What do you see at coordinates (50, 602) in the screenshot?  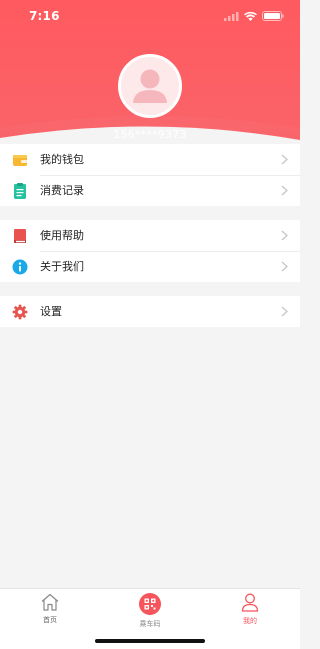 I see `home-icon` at bounding box center [50, 602].